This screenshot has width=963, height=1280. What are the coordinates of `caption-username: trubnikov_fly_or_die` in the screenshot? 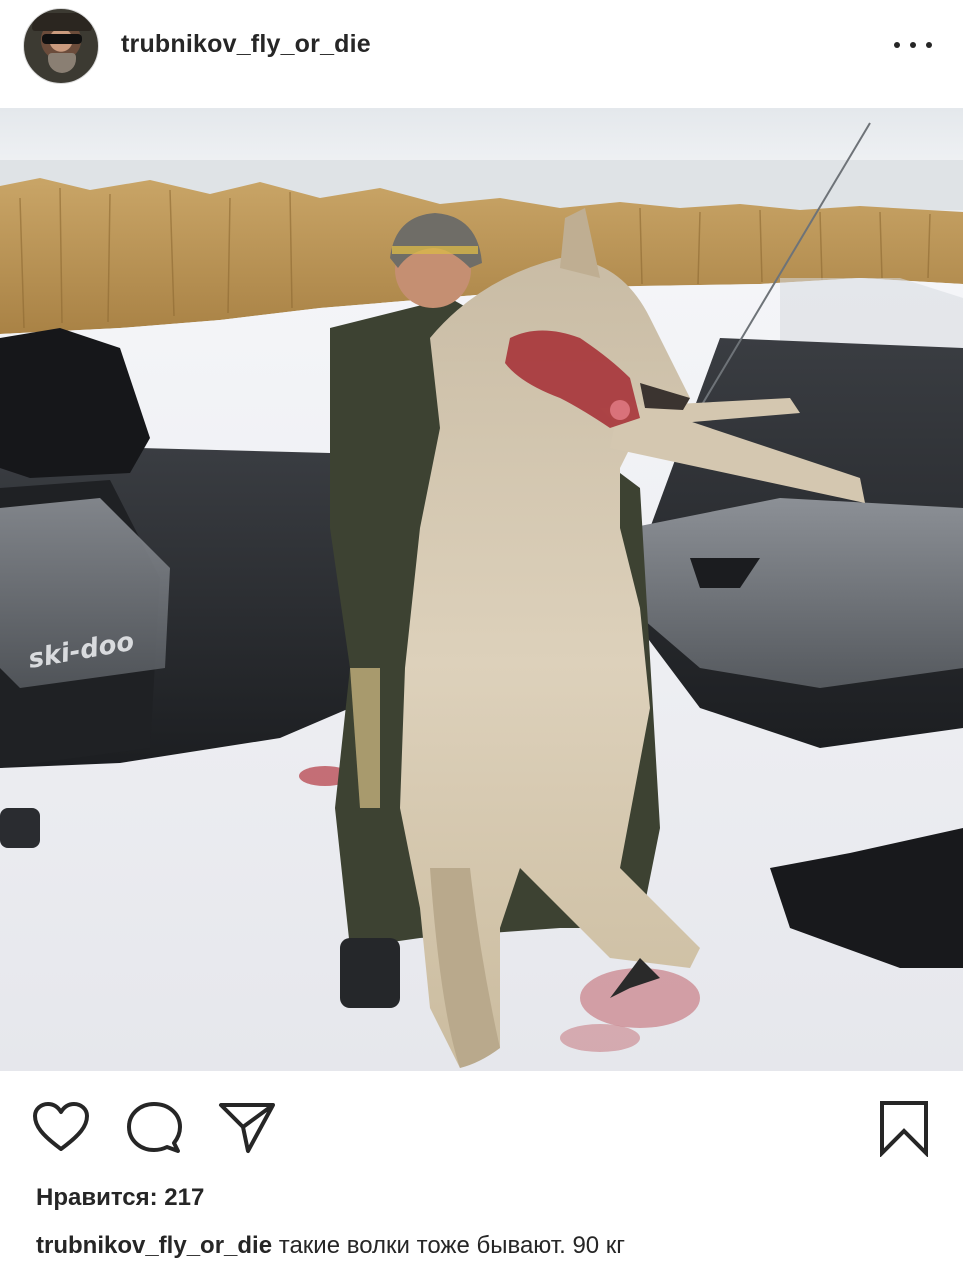 It's located at (154, 1245).